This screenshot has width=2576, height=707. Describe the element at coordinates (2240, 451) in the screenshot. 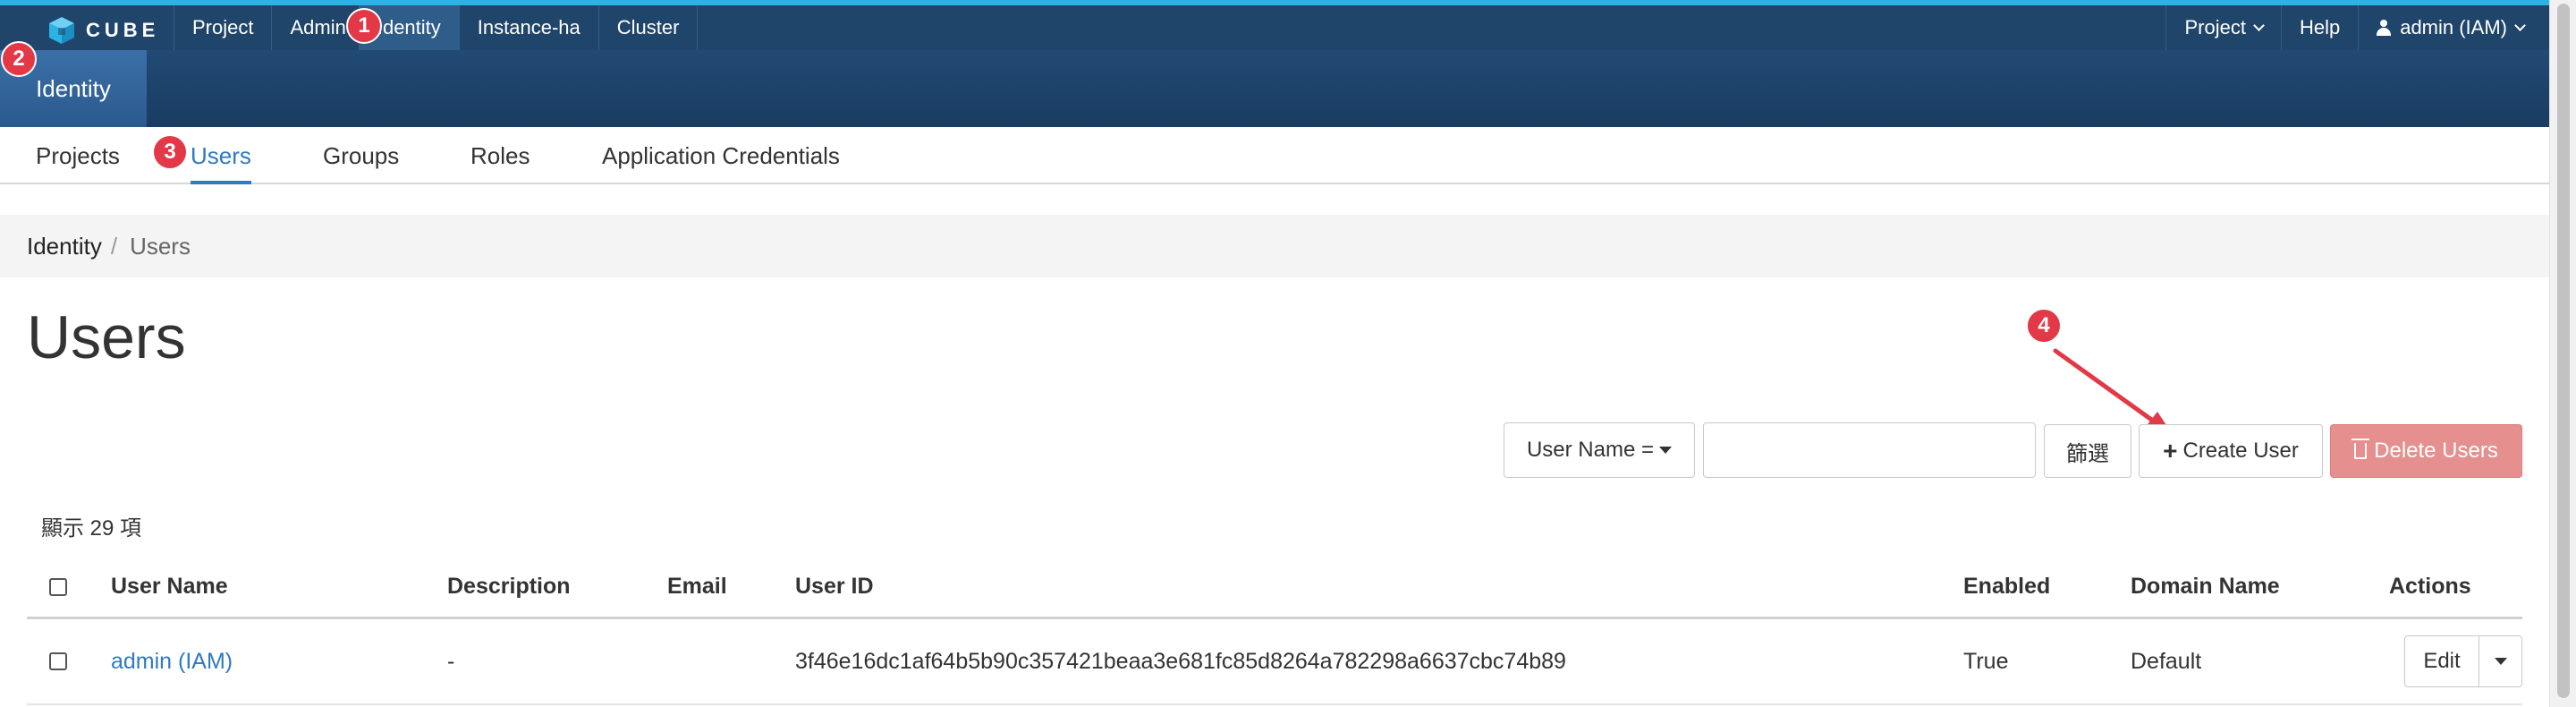

I see `create-user-label: Create User` at that location.